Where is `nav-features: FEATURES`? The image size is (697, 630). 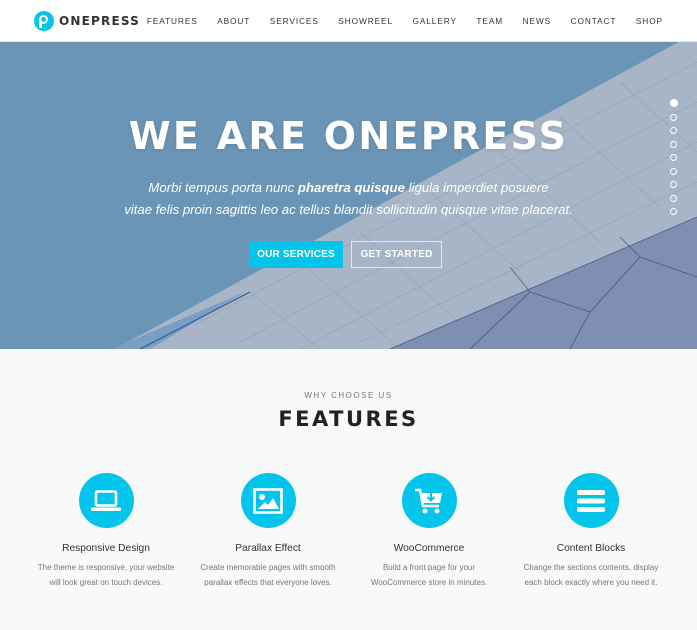 nav-features: FEATURES is located at coordinates (172, 21).